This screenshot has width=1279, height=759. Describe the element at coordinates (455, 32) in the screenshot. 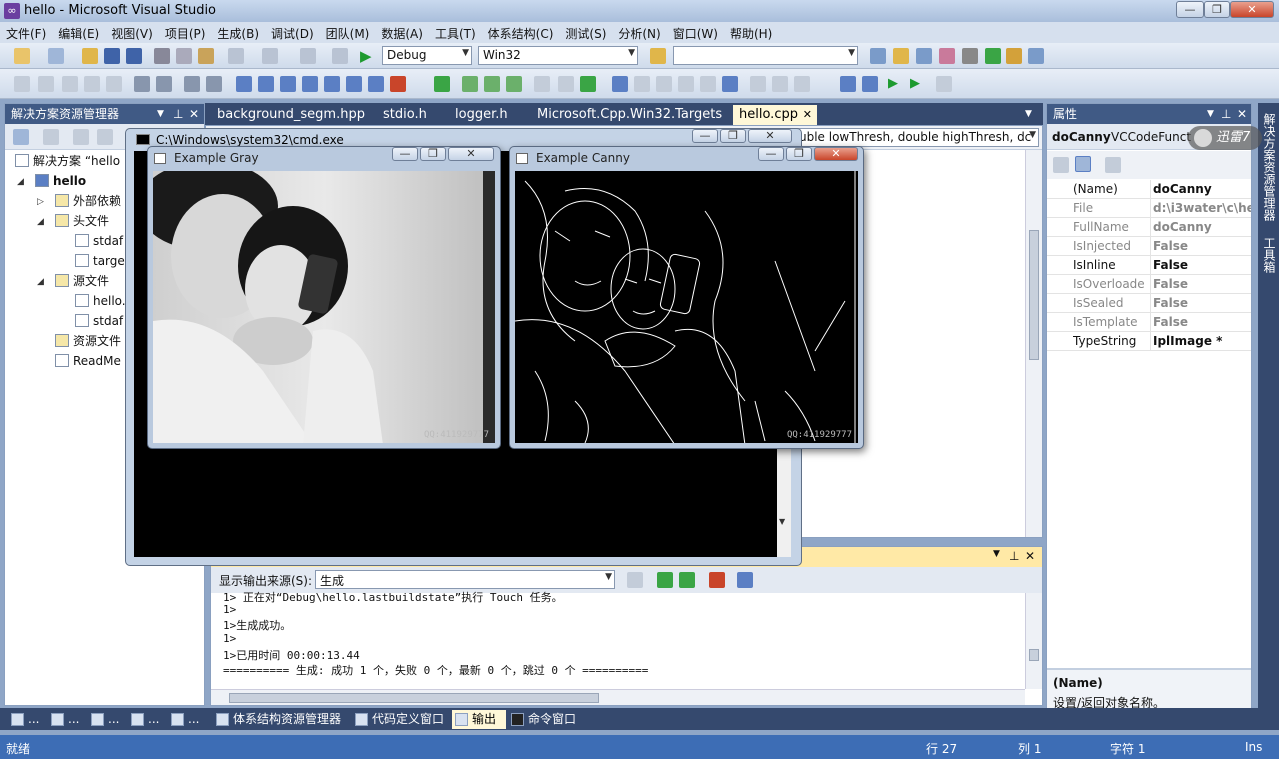

I see `menu-tools: 工具(T)` at that location.